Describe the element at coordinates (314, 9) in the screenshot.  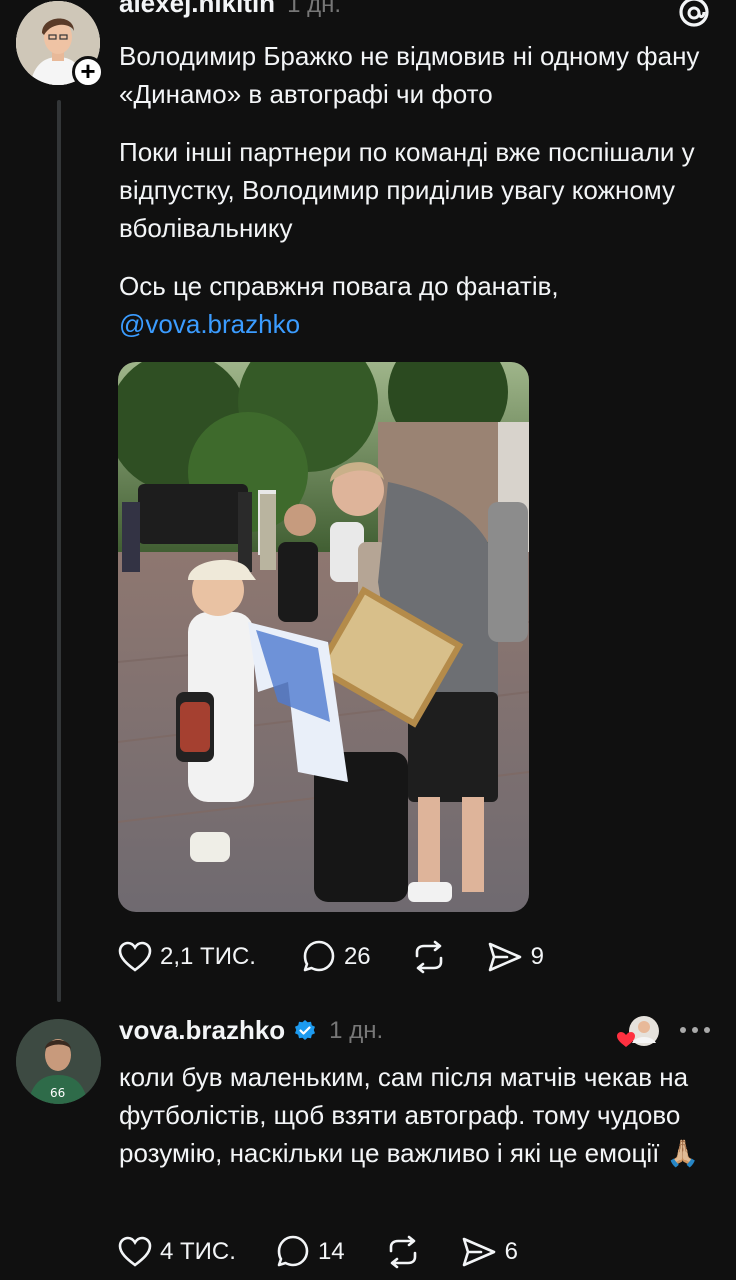
I see `post-time: 1 дн.` at that location.